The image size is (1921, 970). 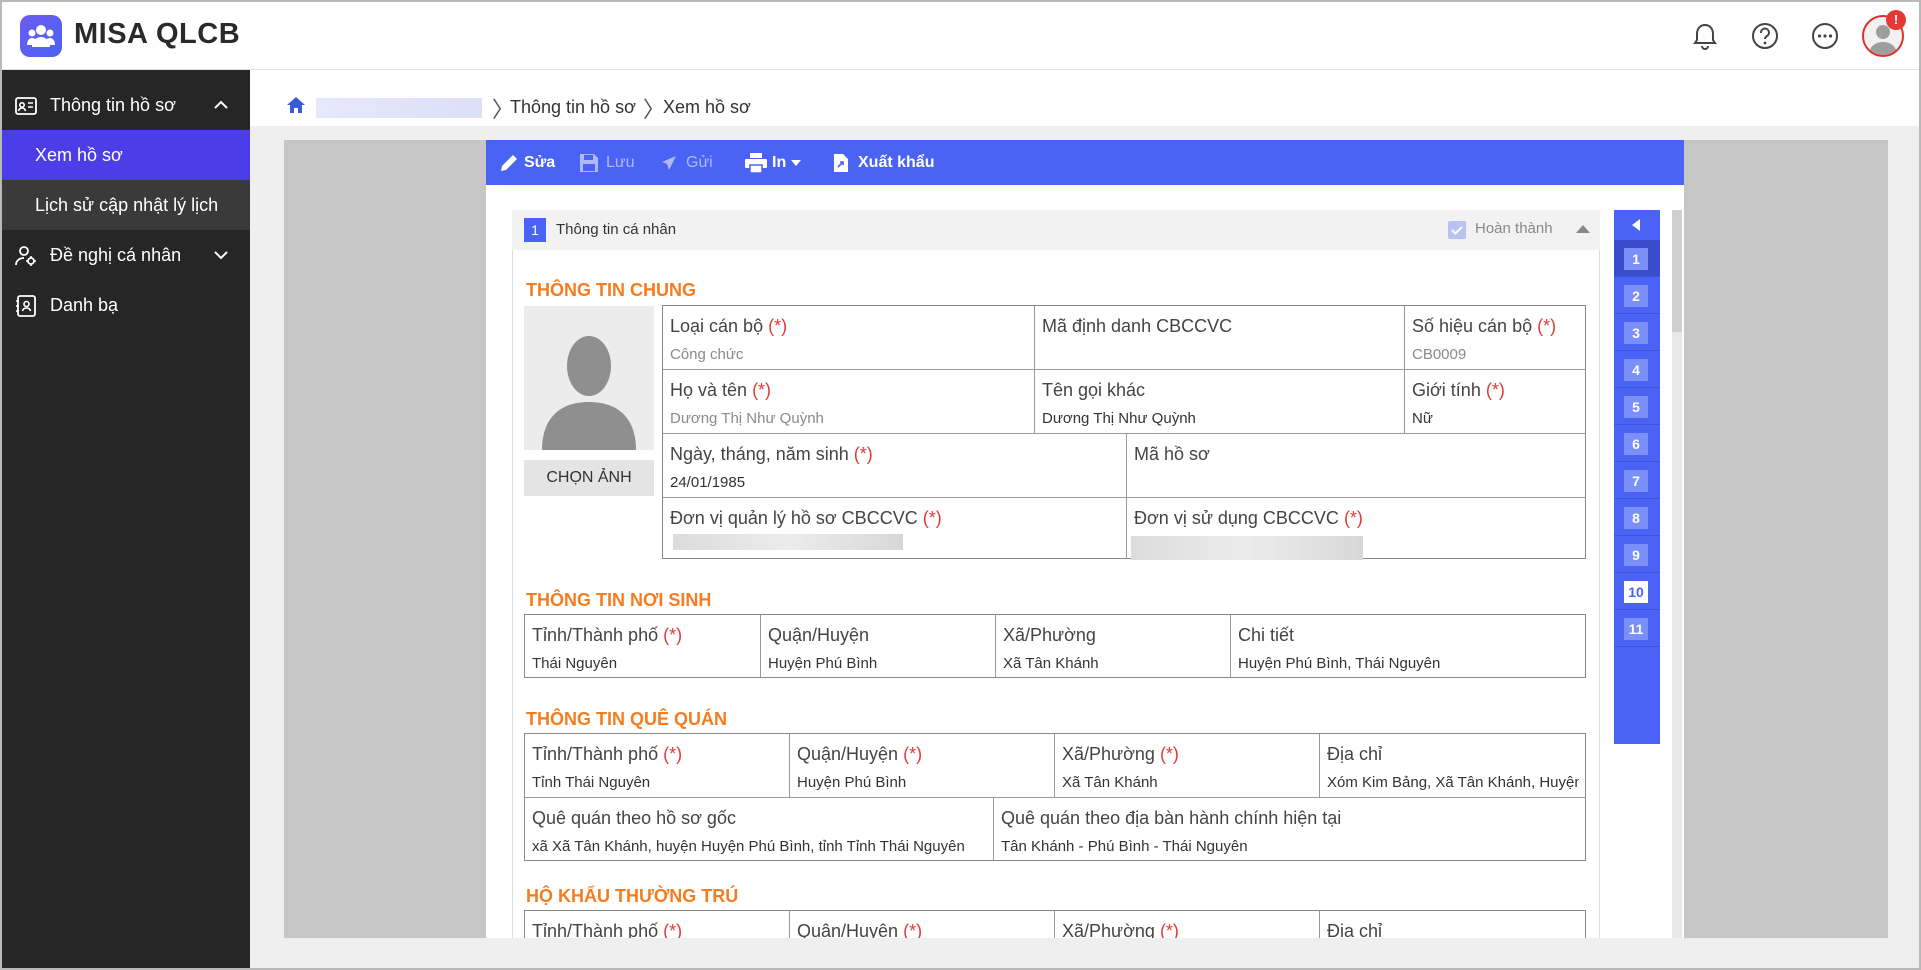 What do you see at coordinates (895, 528) in the screenshot?
I see `field-don-vi-quan-ly: Đơn vị quản lý hồ sơ CBCCVC (*)` at bounding box center [895, 528].